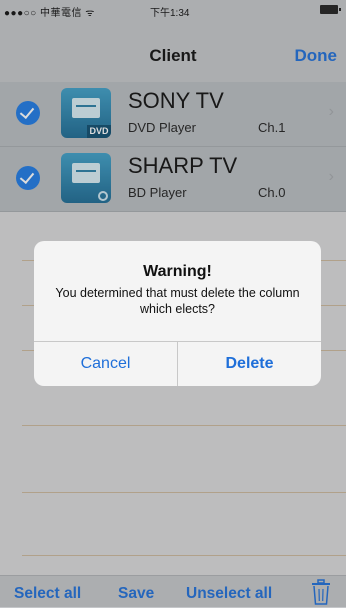  Describe the element at coordinates (249, 364) in the screenshot. I see `delete-button: Delete` at that location.